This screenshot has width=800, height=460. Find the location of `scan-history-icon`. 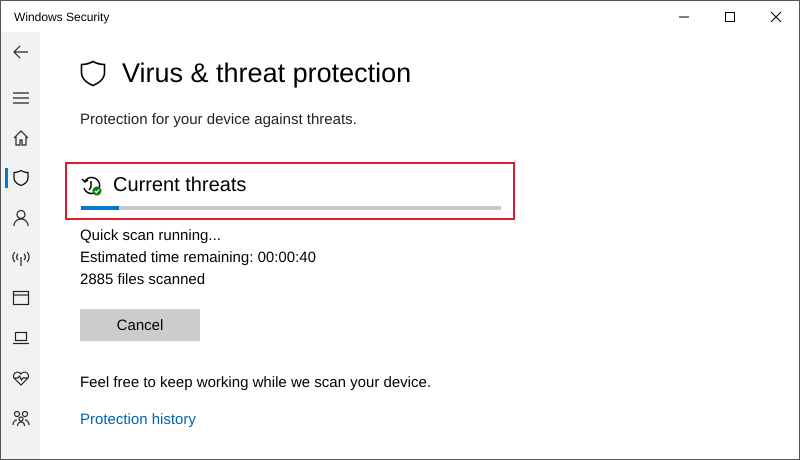

scan-history-icon is located at coordinates (92, 185).